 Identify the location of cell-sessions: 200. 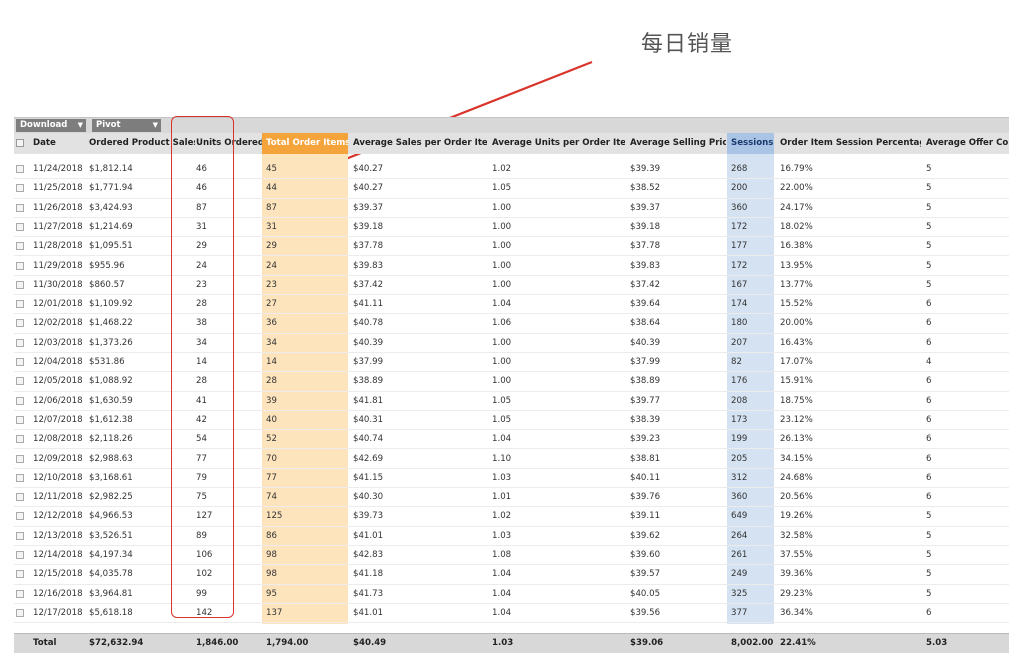
(739, 188).